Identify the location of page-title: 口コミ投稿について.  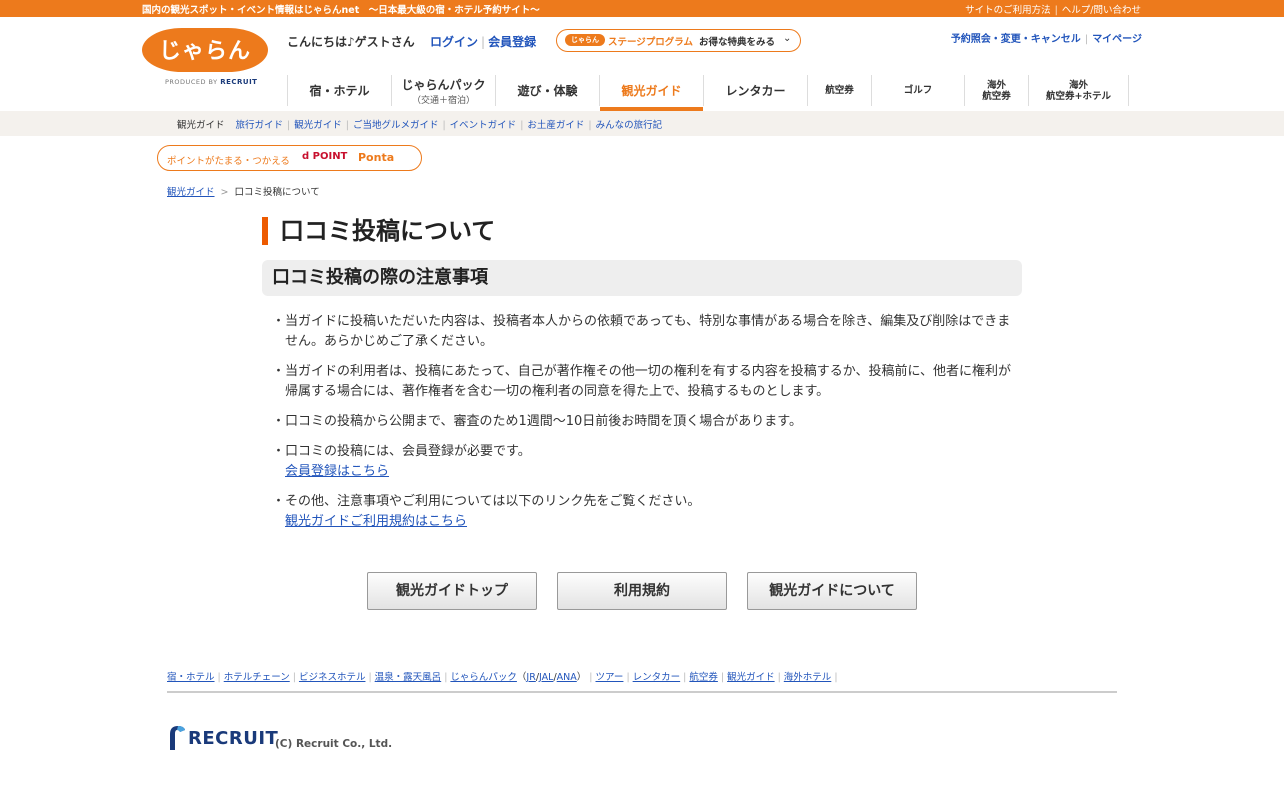
(378, 231).